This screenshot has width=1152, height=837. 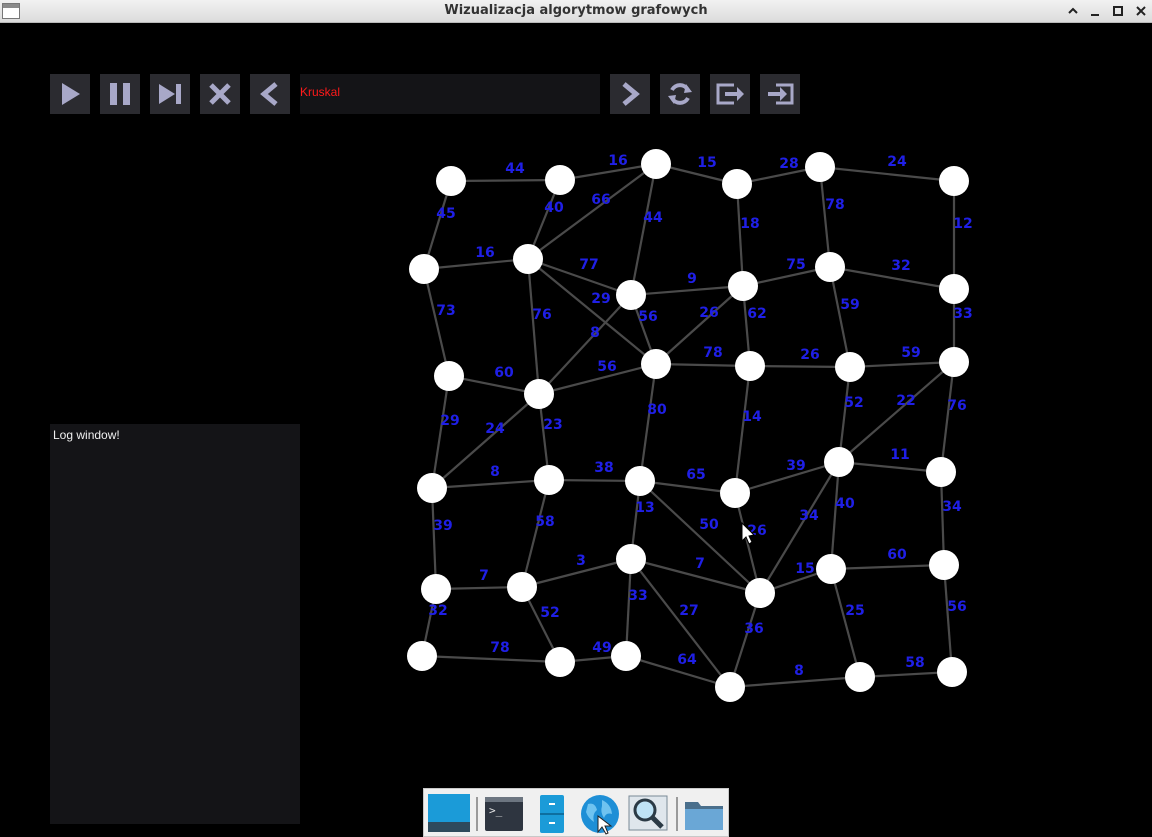 I want to click on edge-weight-label: 12, so click(x=962, y=224).